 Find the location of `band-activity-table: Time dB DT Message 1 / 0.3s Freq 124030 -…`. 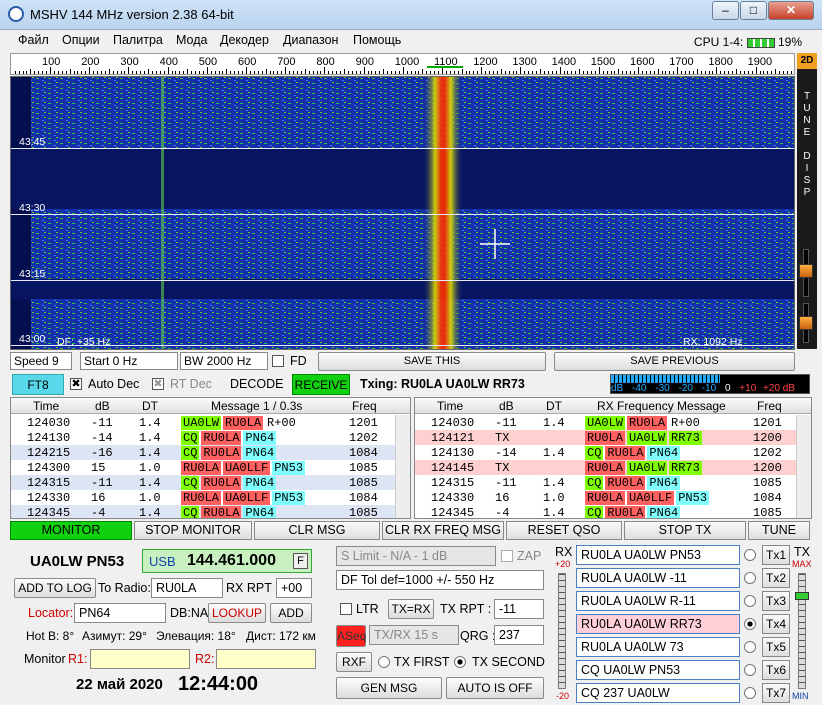

band-activity-table: Time dB DT Message 1 / 0.3s Freq 124030 -… is located at coordinates (210, 458).